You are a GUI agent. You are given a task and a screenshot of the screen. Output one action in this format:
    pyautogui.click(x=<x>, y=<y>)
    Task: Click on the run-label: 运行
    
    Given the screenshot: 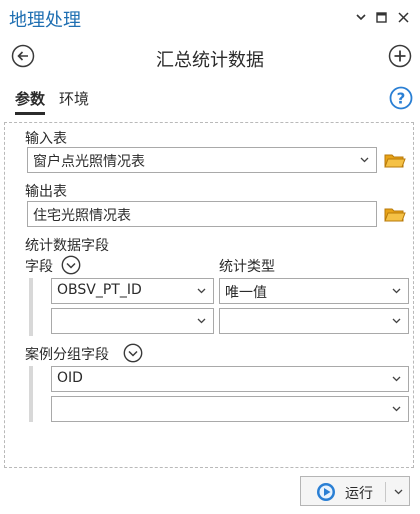 What is the action you would take?
    pyautogui.click(x=359, y=494)
    